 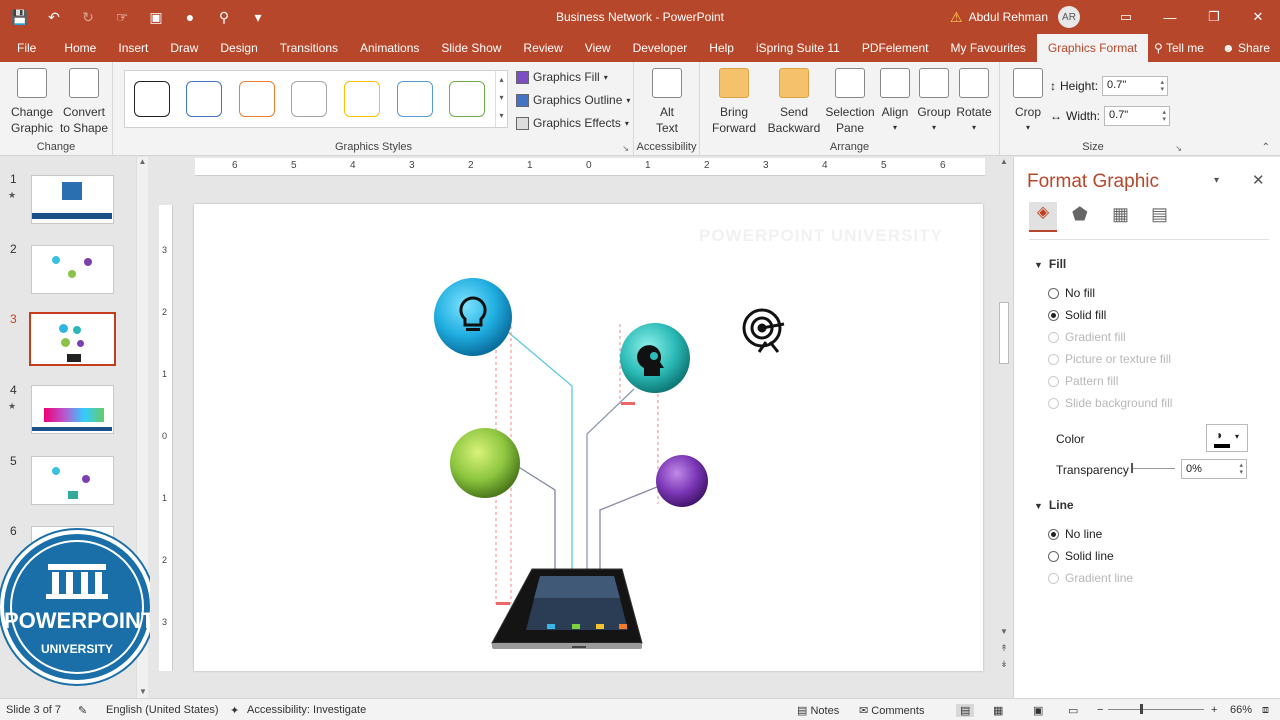 What do you see at coordinates (798, 48) in the screenshot?
I see `tab-ispring: iSpring Suite 11` at bounding box center [798, 48].